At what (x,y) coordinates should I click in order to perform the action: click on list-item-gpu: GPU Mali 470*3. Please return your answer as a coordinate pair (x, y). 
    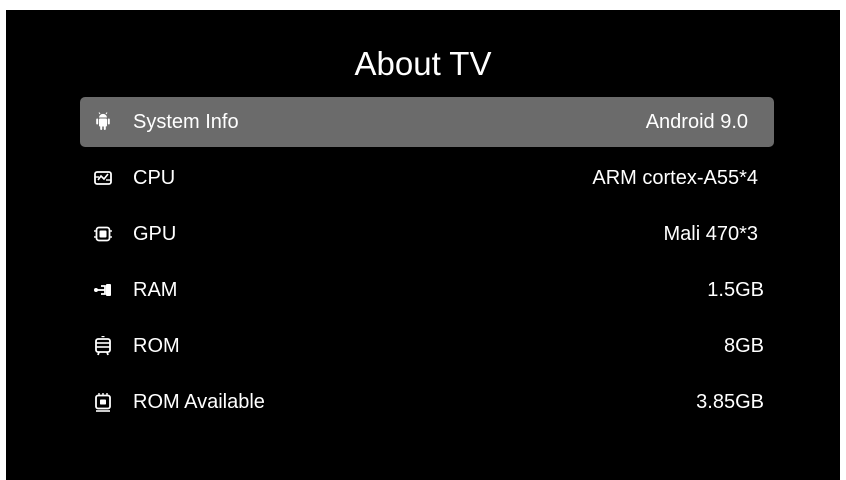
    Looking at the image, I should click on (427, 234).